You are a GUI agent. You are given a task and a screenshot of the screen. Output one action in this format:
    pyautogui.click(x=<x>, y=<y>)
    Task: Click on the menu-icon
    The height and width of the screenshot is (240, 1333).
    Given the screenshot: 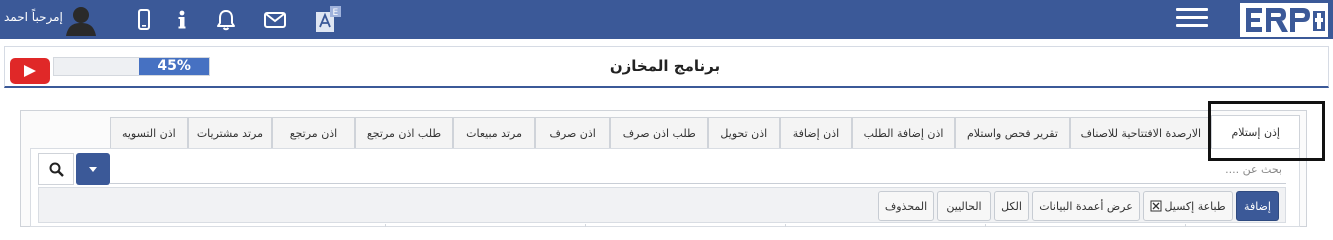 What is the action you would take?
    pyautogui.click(x=1192, y=18)
    